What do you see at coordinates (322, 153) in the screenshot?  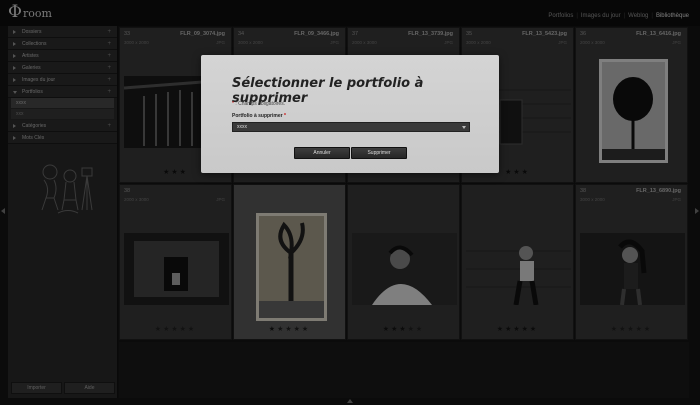 I see `cancel-button: Annuler` at bounding box center [322, 153].